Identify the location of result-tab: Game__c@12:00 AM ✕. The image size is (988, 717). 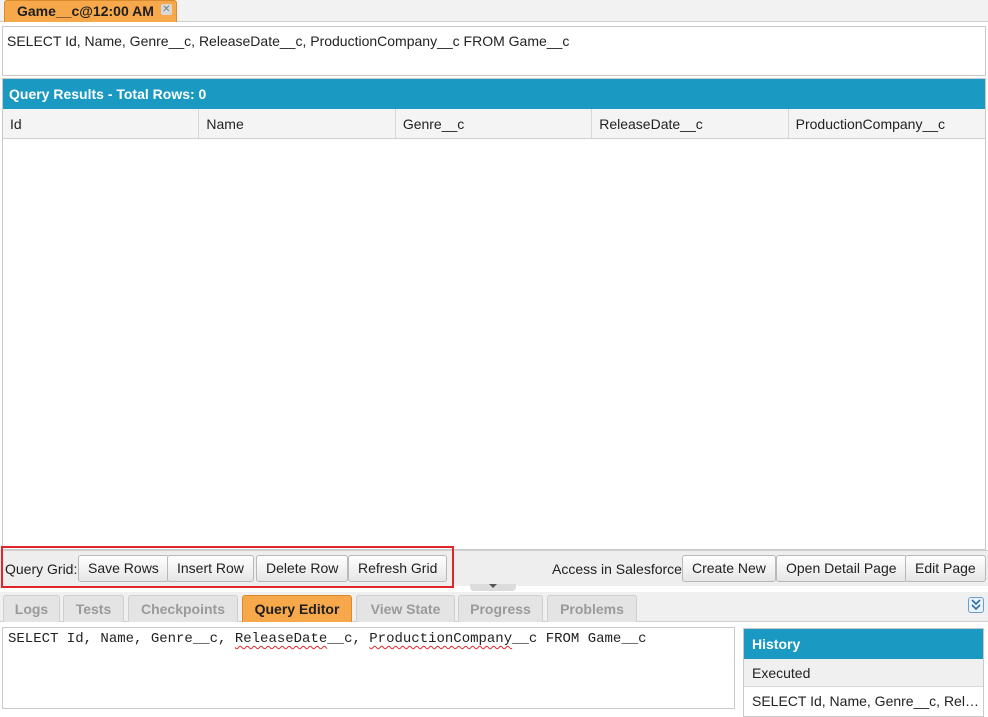
(90, 11).